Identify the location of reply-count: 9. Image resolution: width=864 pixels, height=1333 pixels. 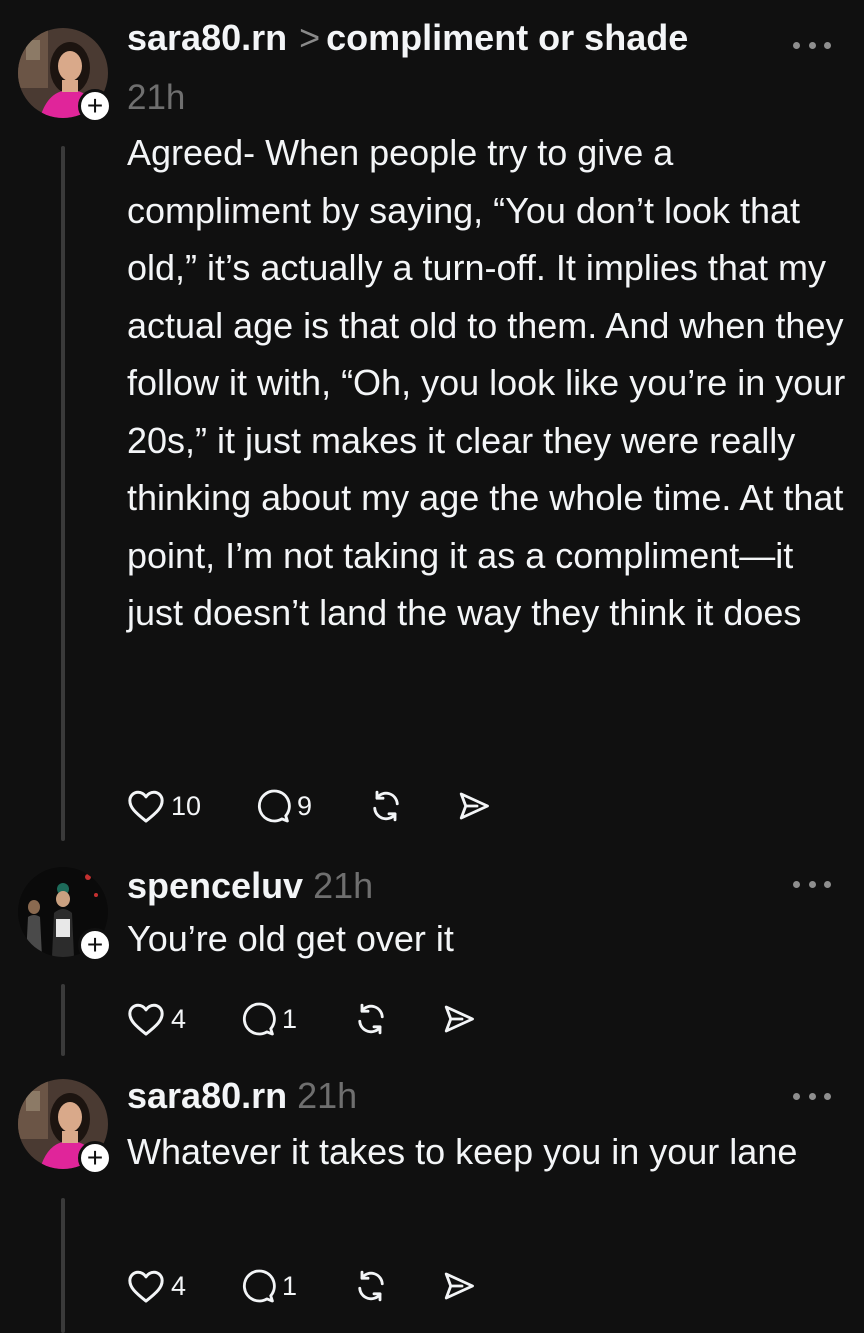
(305, 805).